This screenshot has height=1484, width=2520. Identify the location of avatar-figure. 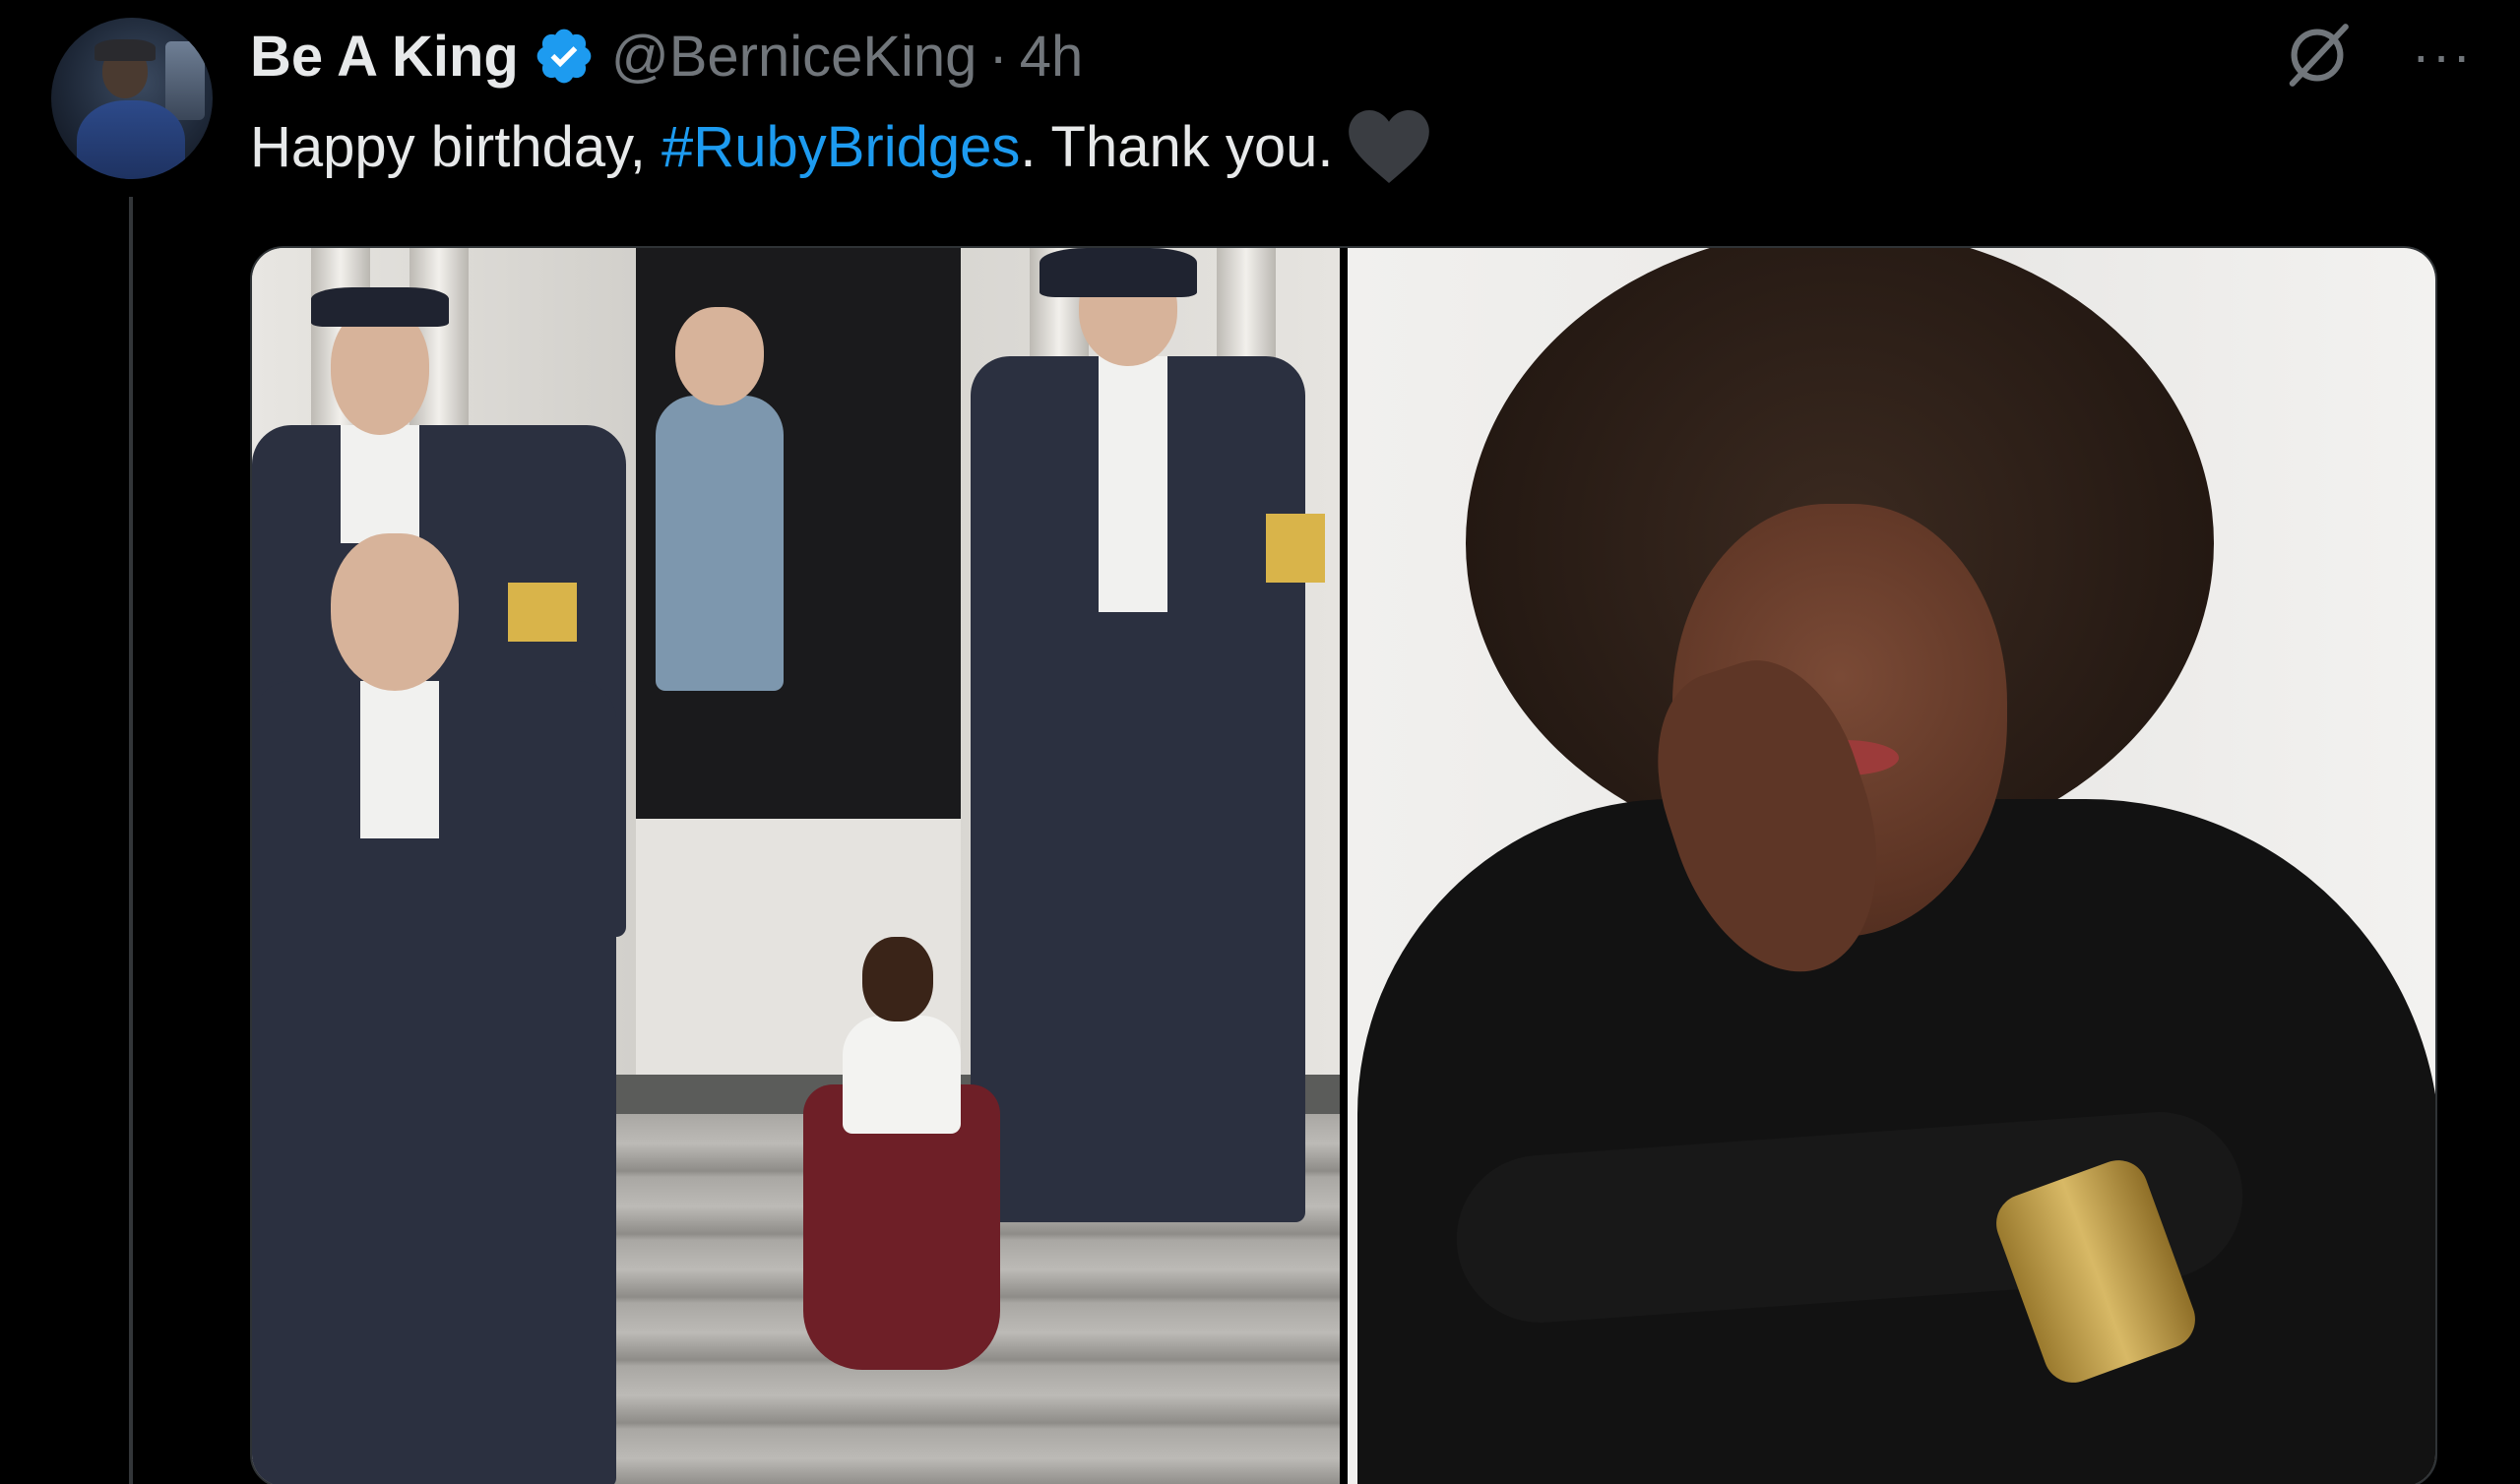
(131, 139).